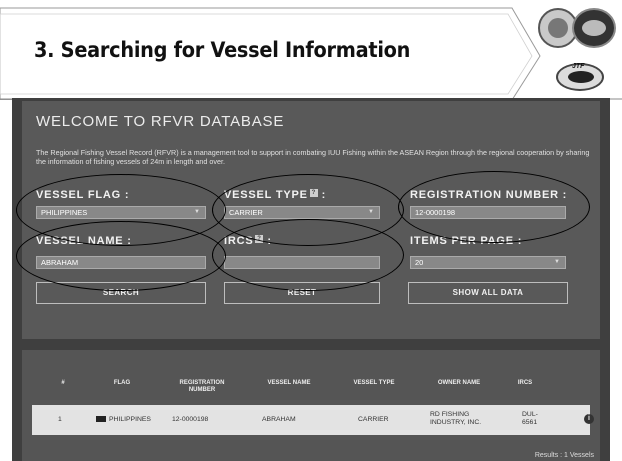 The height and width of the screenshot is (461, 622). What do you see at coordinates (190, 419) in the screenshot?
I see `row-registration-number: 12-0000198` at bounding box center [190, 419].